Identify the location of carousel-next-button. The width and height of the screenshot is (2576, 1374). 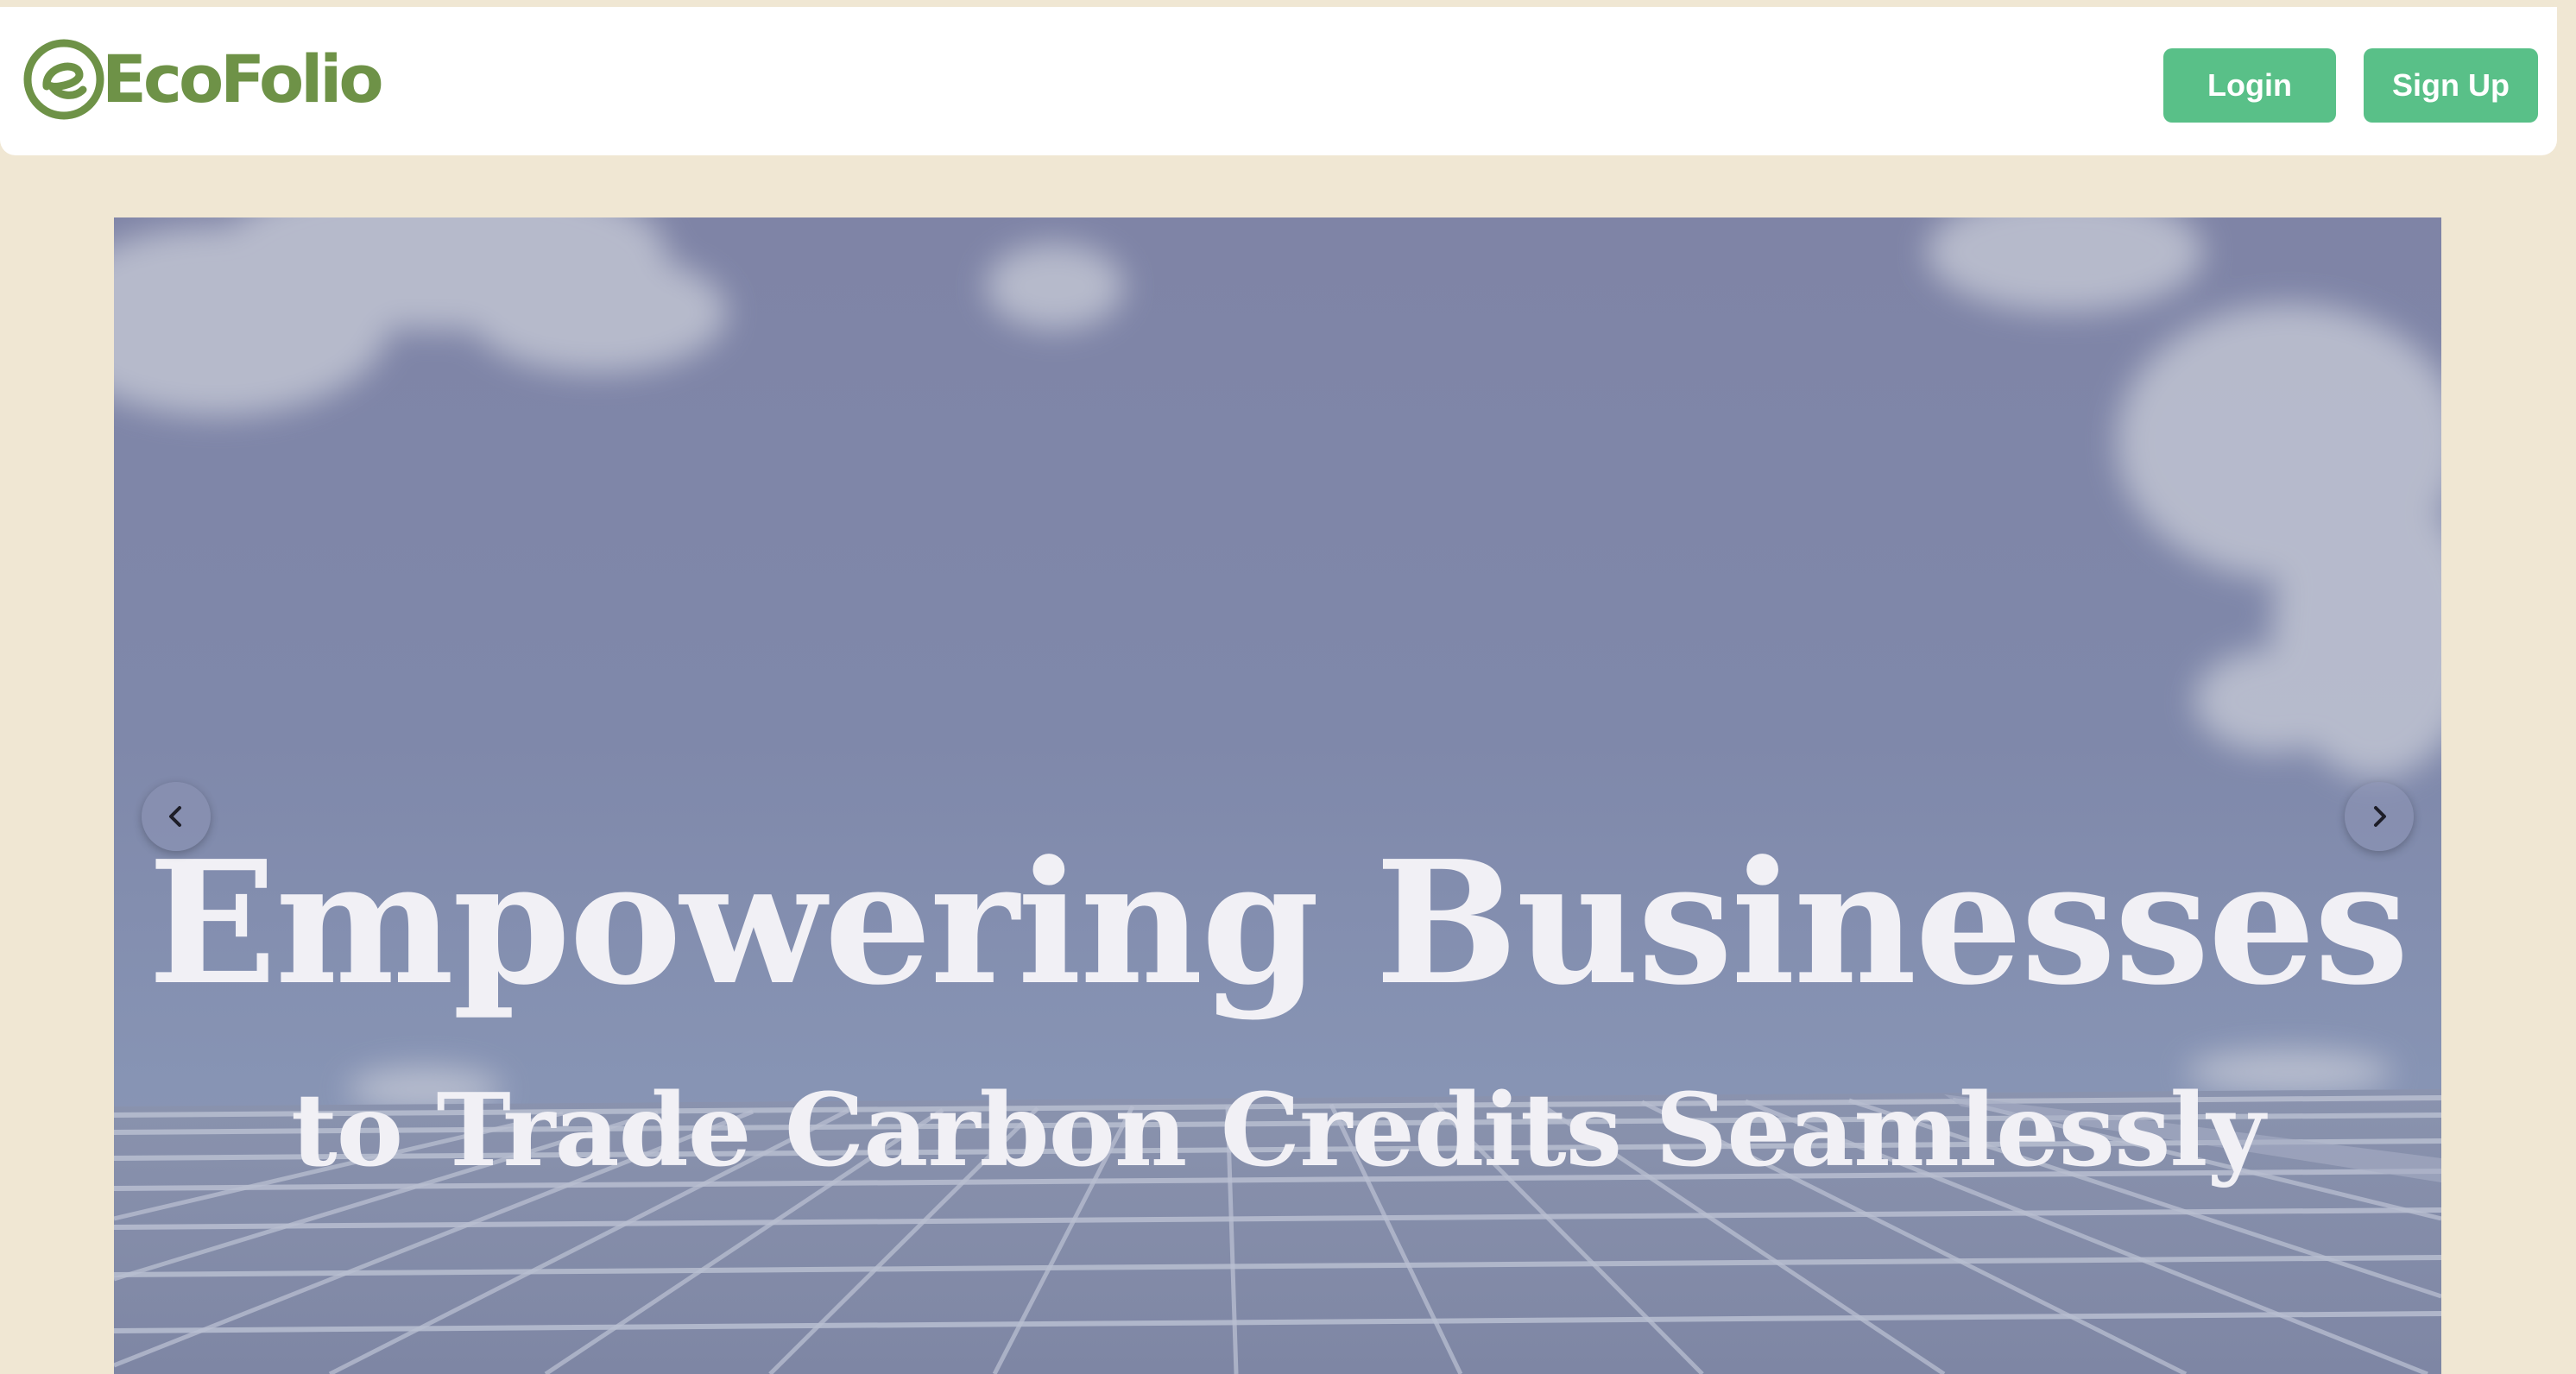
(2379, 816).